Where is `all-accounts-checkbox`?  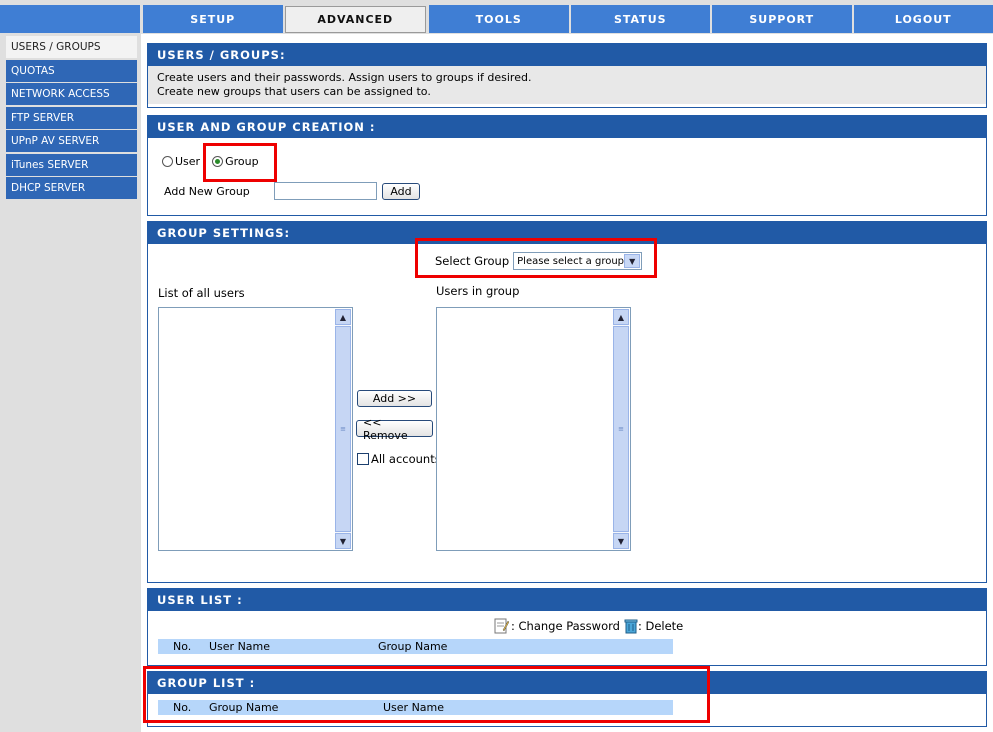 all-accounts-checkbox is located at coordinates (363, 459).